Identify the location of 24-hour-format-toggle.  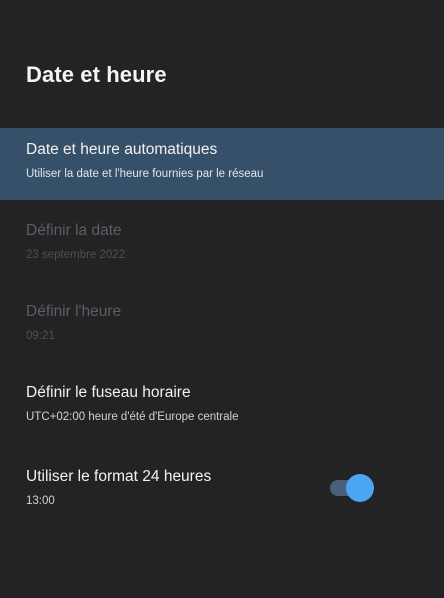
(352, 488).